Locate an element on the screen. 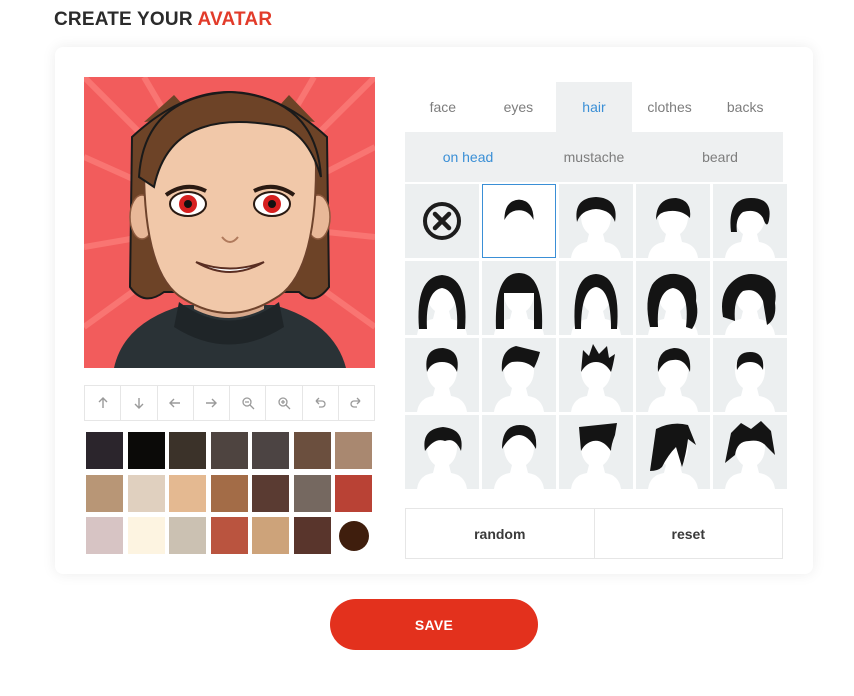 Image resolution: width=854 pixels, height=696 pixels. tab-hair: hair is located at coordinates (594, 107).